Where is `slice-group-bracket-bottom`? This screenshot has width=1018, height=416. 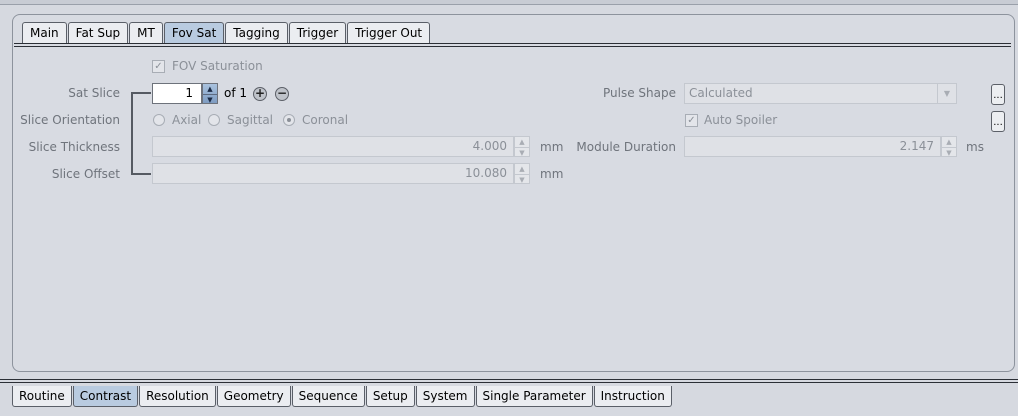 slice-group-bracket-bottom is located at coordinates (141, 174).